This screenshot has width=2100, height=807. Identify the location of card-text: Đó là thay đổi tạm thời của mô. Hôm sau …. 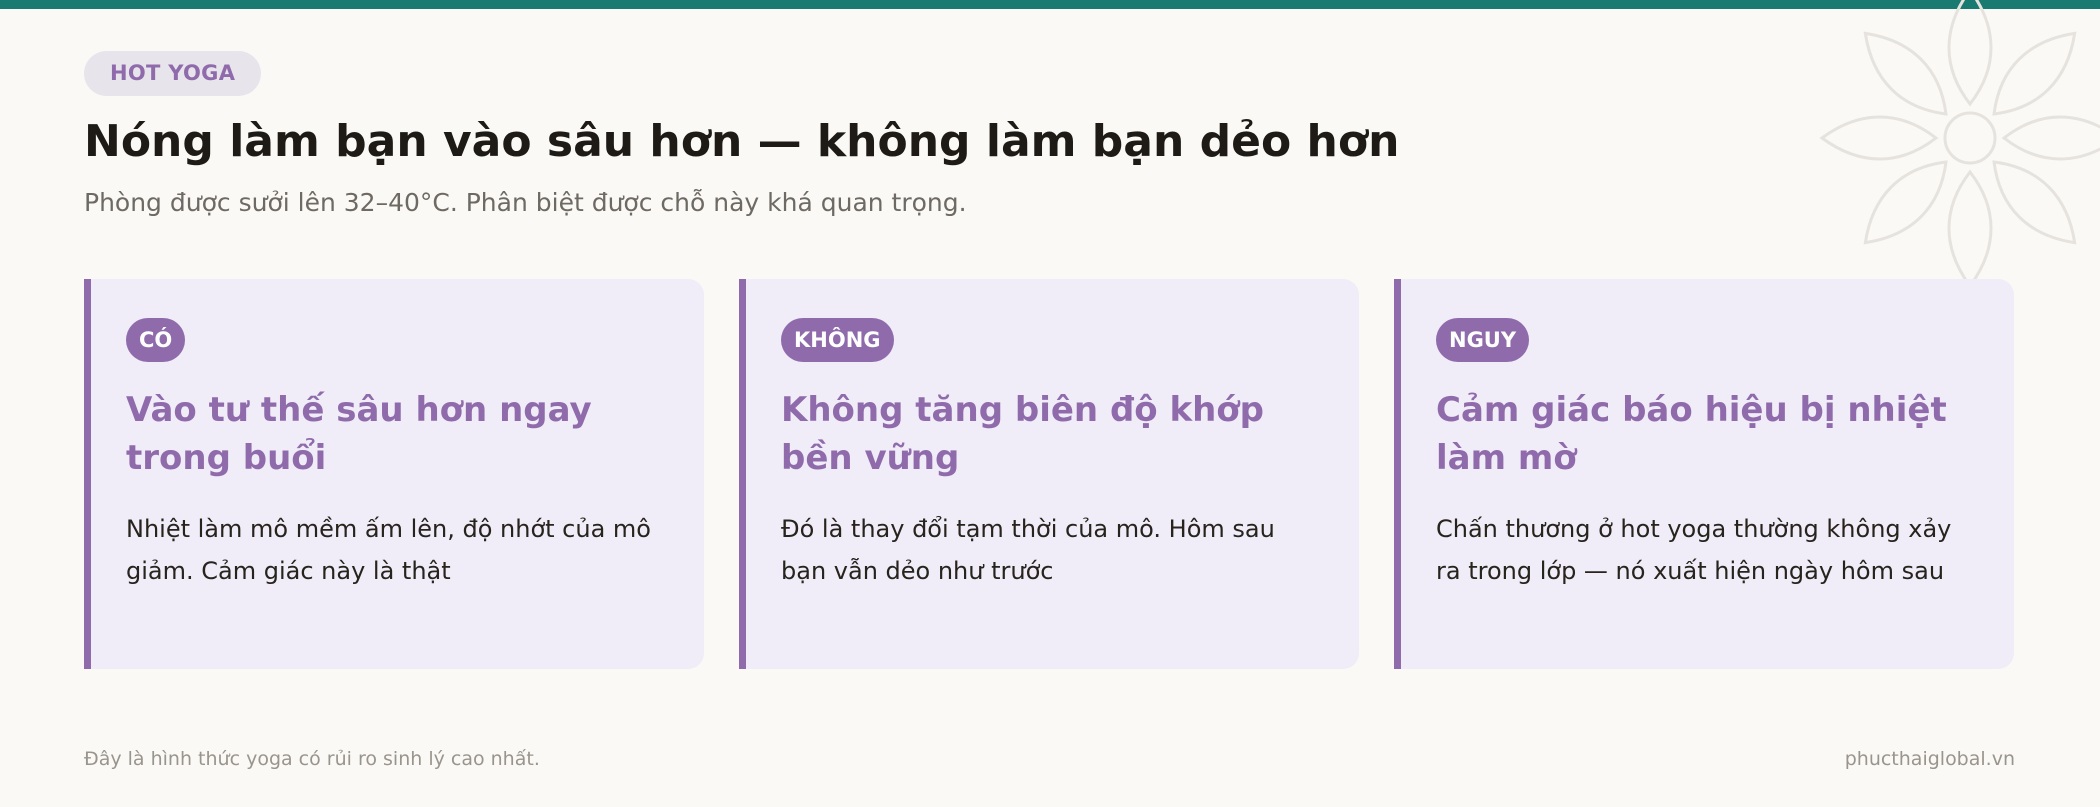
(1028, 550).